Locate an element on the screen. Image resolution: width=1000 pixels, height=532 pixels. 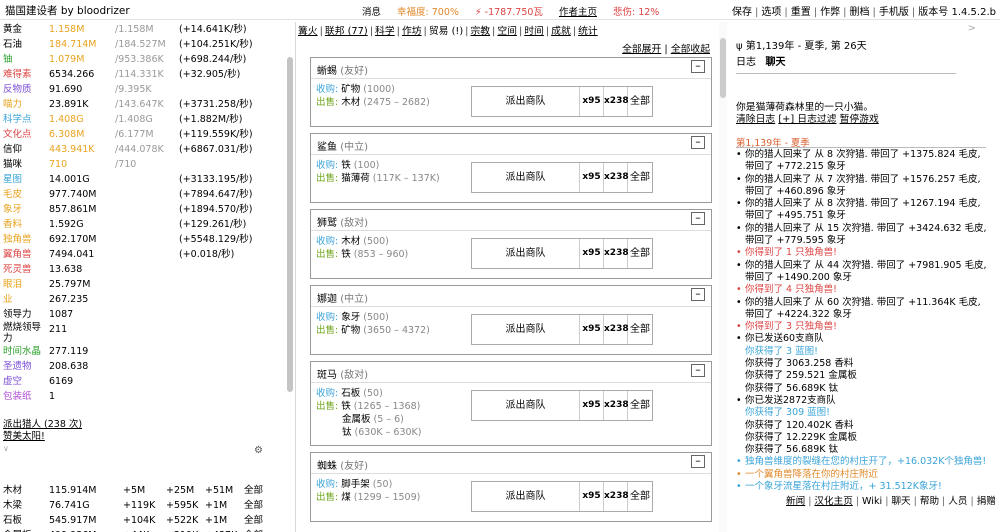
craft-amount-button: +522K is located at coordinates (182, 520).